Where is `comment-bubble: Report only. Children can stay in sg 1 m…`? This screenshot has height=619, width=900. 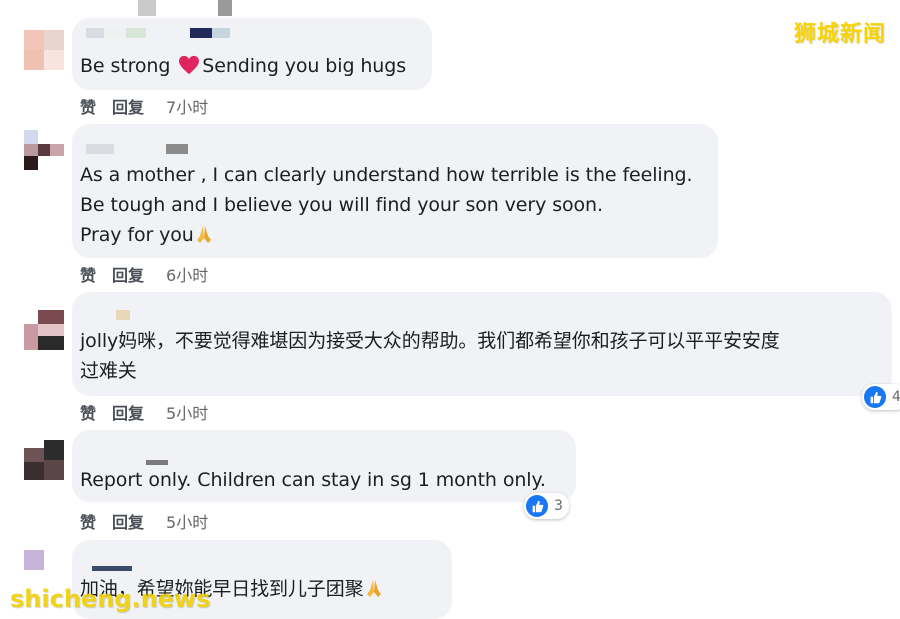 comment-bubble: Report only. Children can stay in sg 1 m… is located at coordinates (324, 466).